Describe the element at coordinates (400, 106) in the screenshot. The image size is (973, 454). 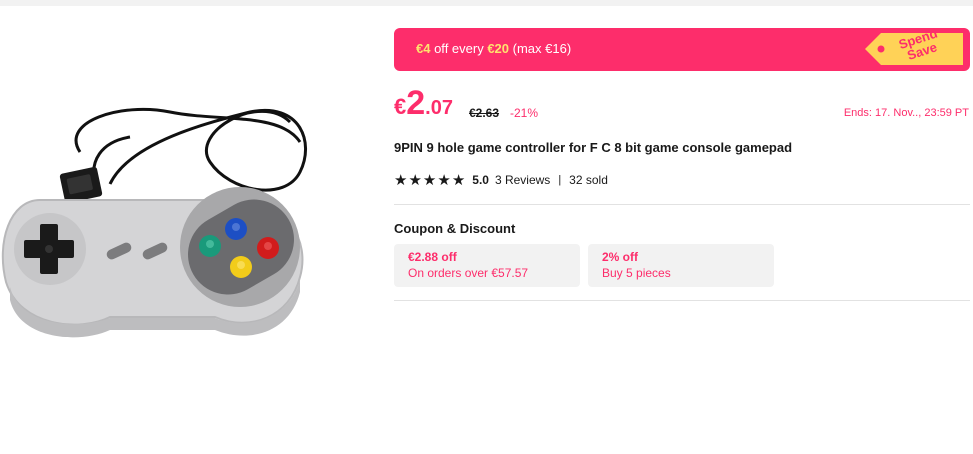
I see `price-currency: €` at that location.